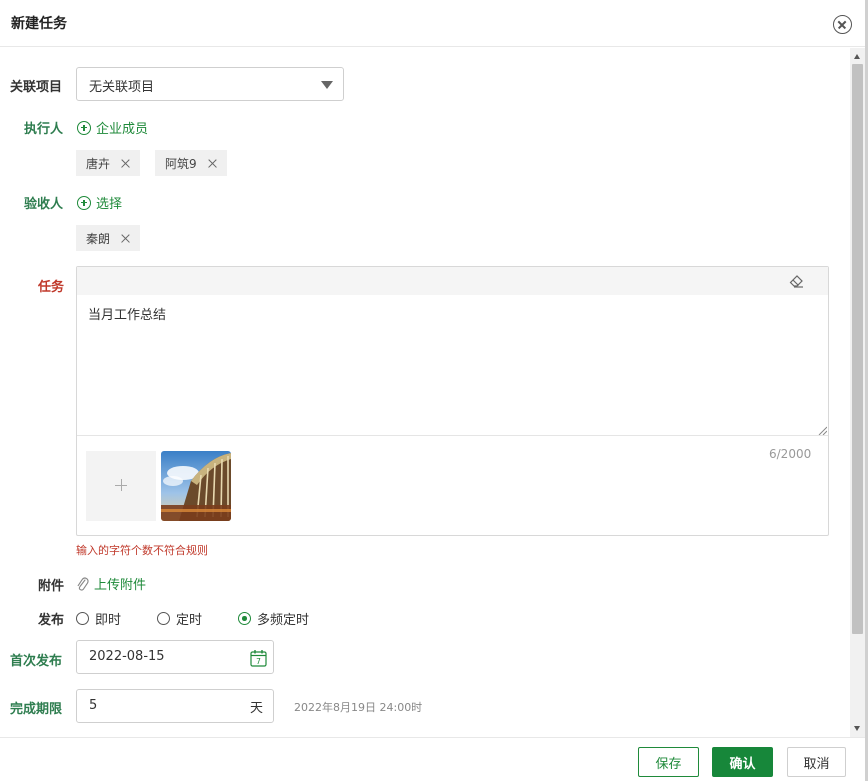  Describe the element at coordinates (358, 707) in the screenshot. I see `deadline-hint: 2022年8月19日 24:00时` at that location.